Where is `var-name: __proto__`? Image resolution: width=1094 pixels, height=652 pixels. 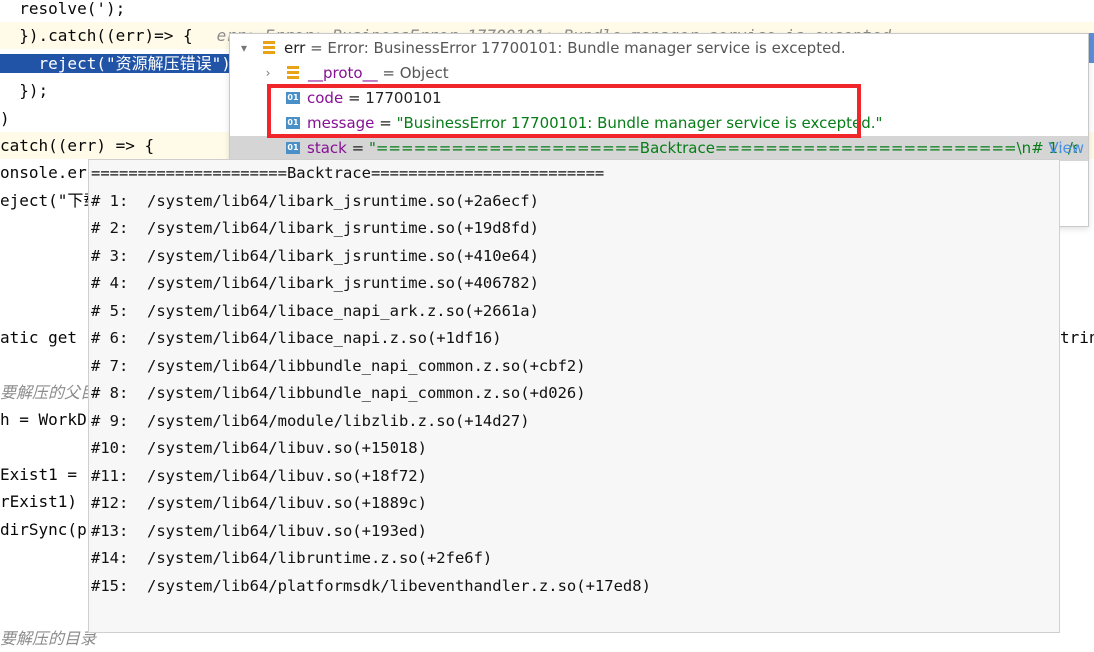
var-name: __proto__ is located at coordinates (343, 73).